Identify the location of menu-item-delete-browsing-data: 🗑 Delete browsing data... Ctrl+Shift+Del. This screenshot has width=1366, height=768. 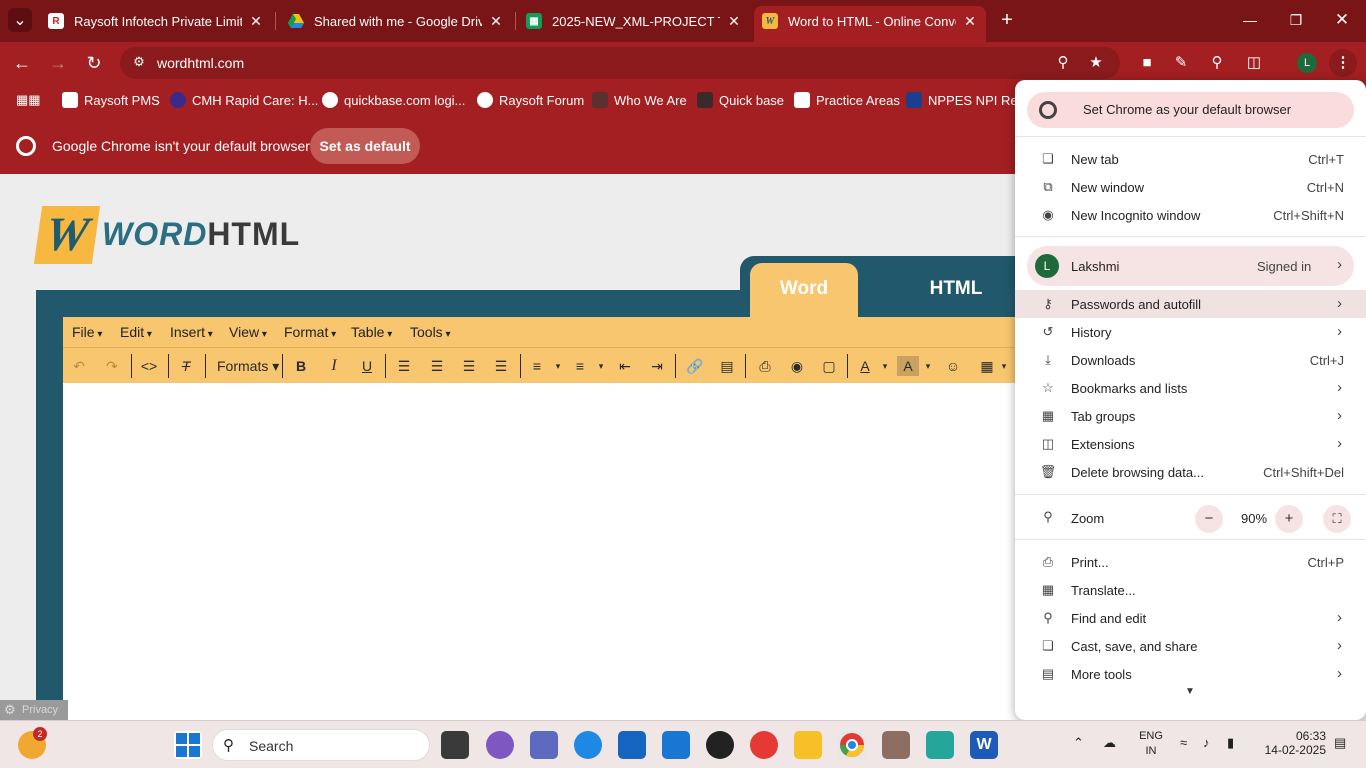
(1190, 472).